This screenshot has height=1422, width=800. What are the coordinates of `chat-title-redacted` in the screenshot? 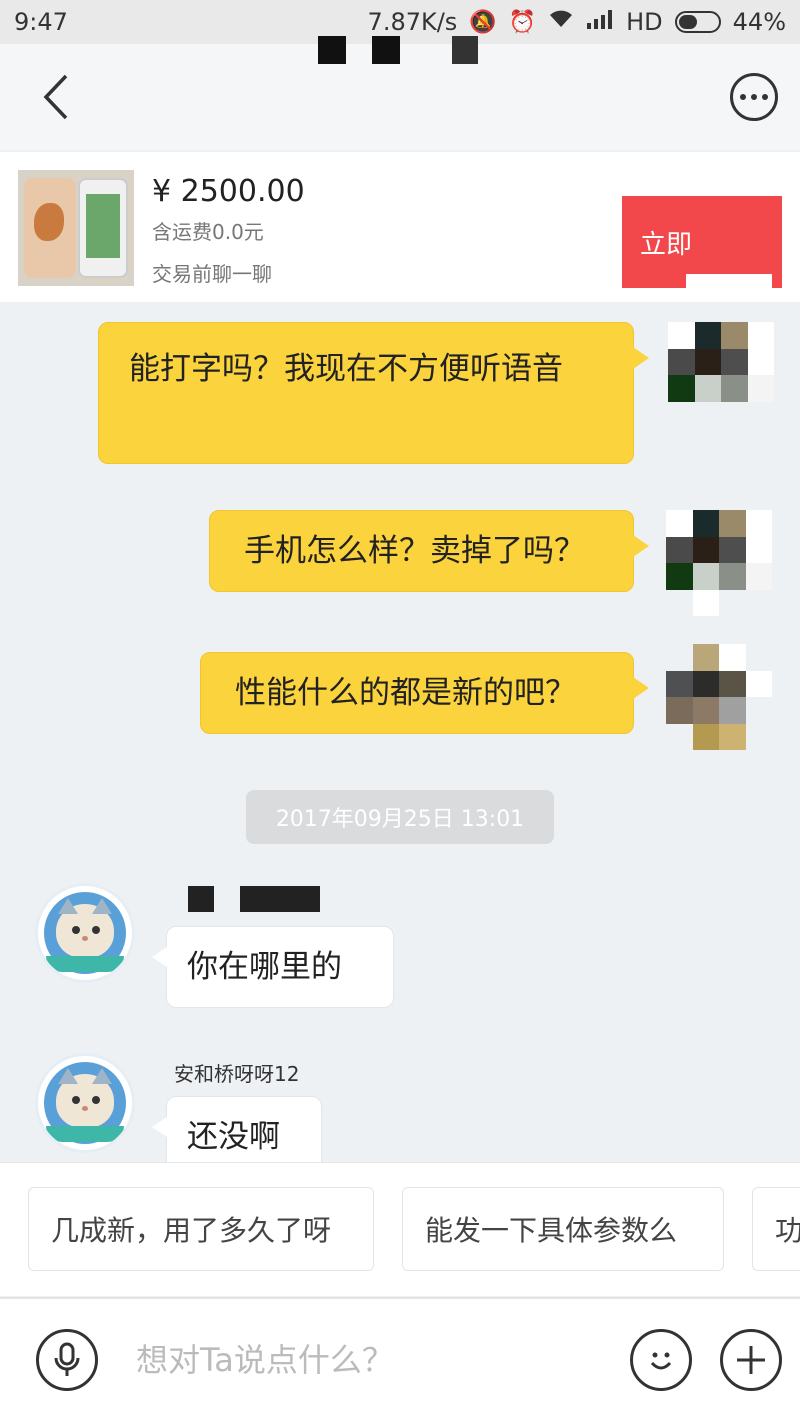 It's located at (398, 51).